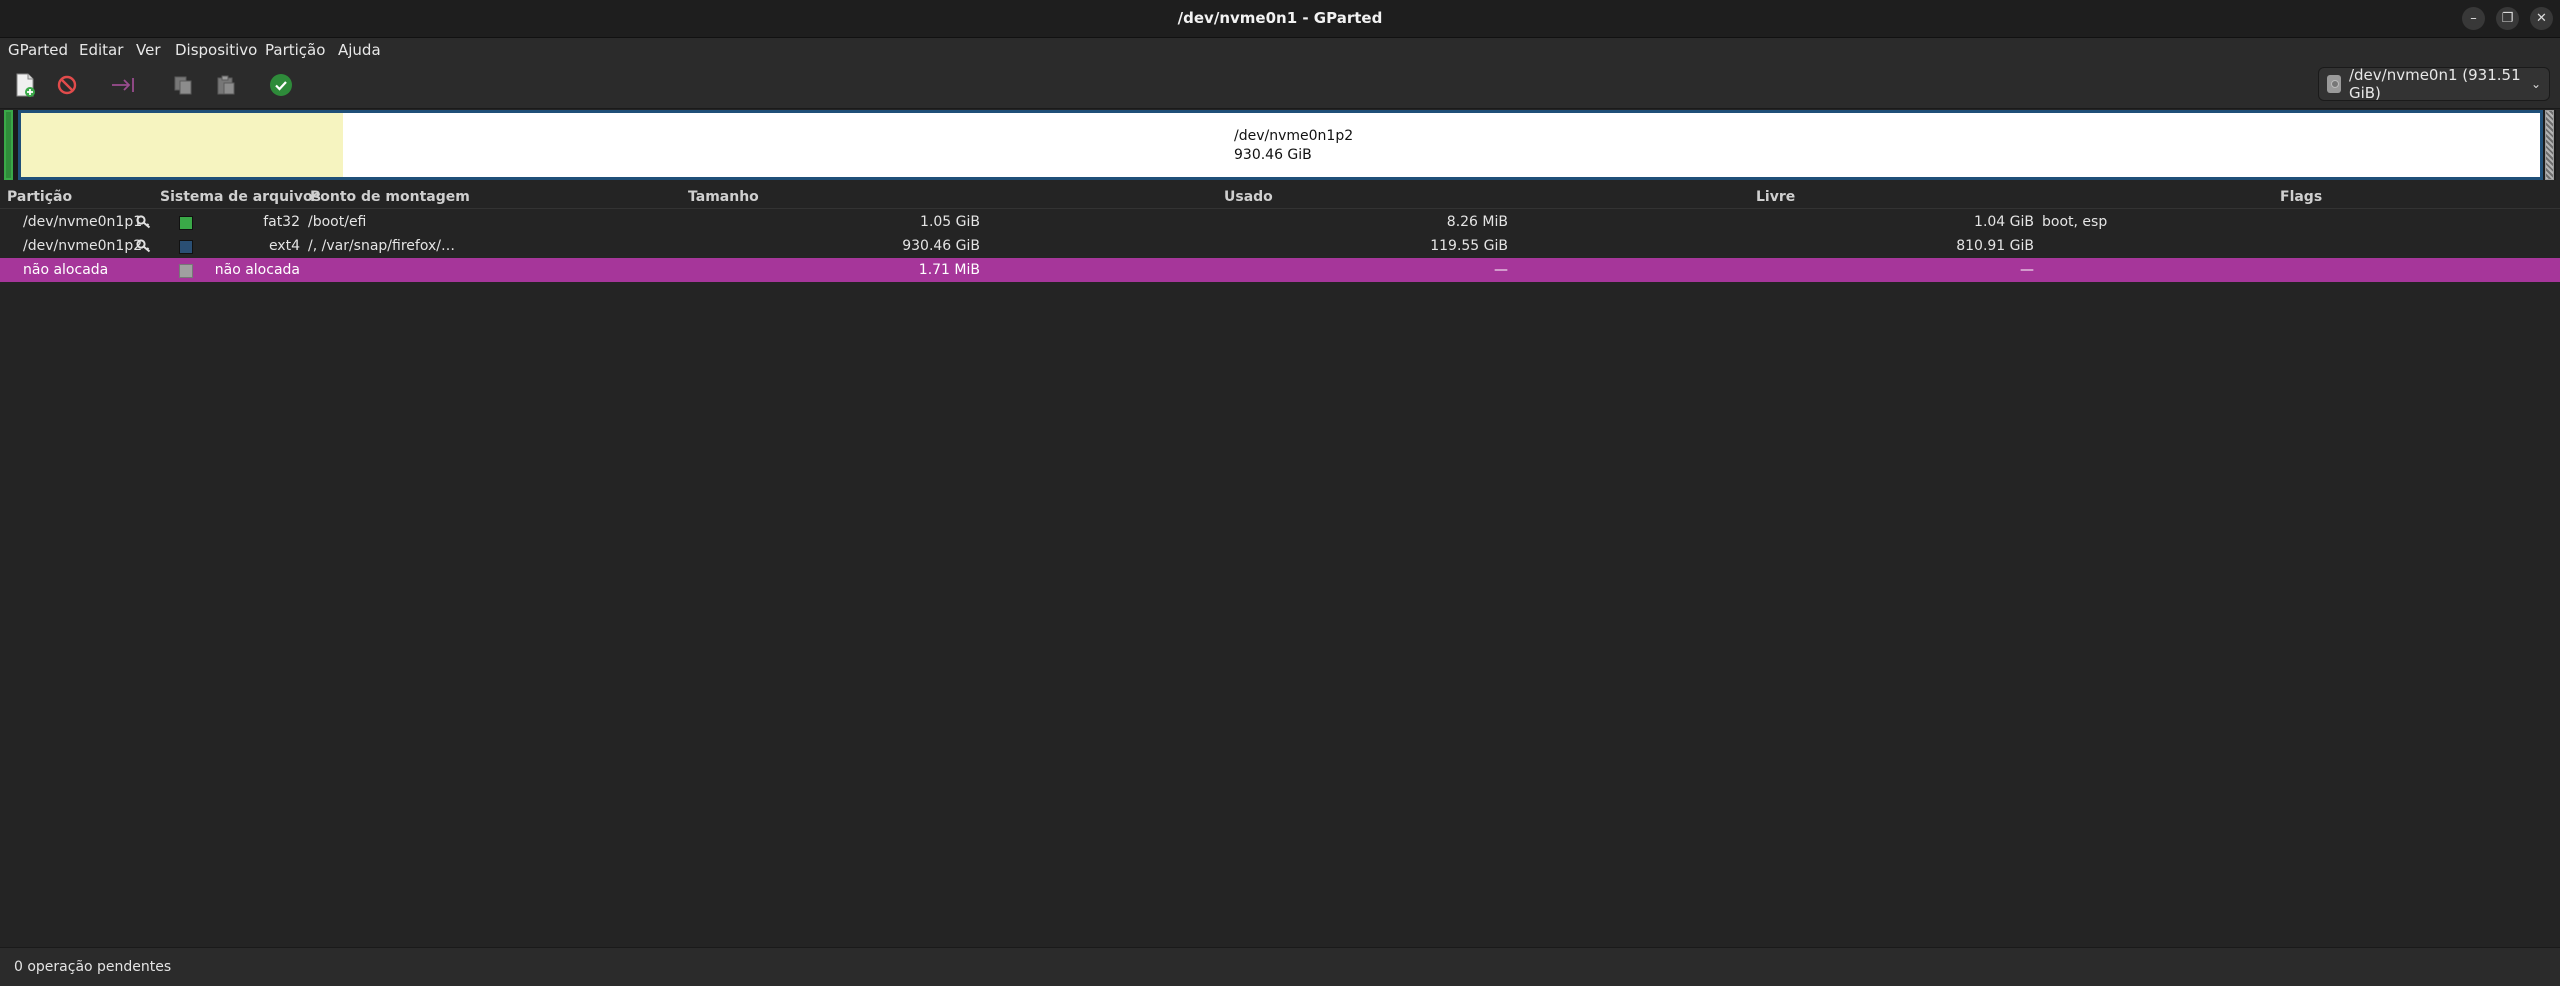 This screenshot has width=2560, height=986. I want to click on restore-icon: ❐, so click(2507, 18).